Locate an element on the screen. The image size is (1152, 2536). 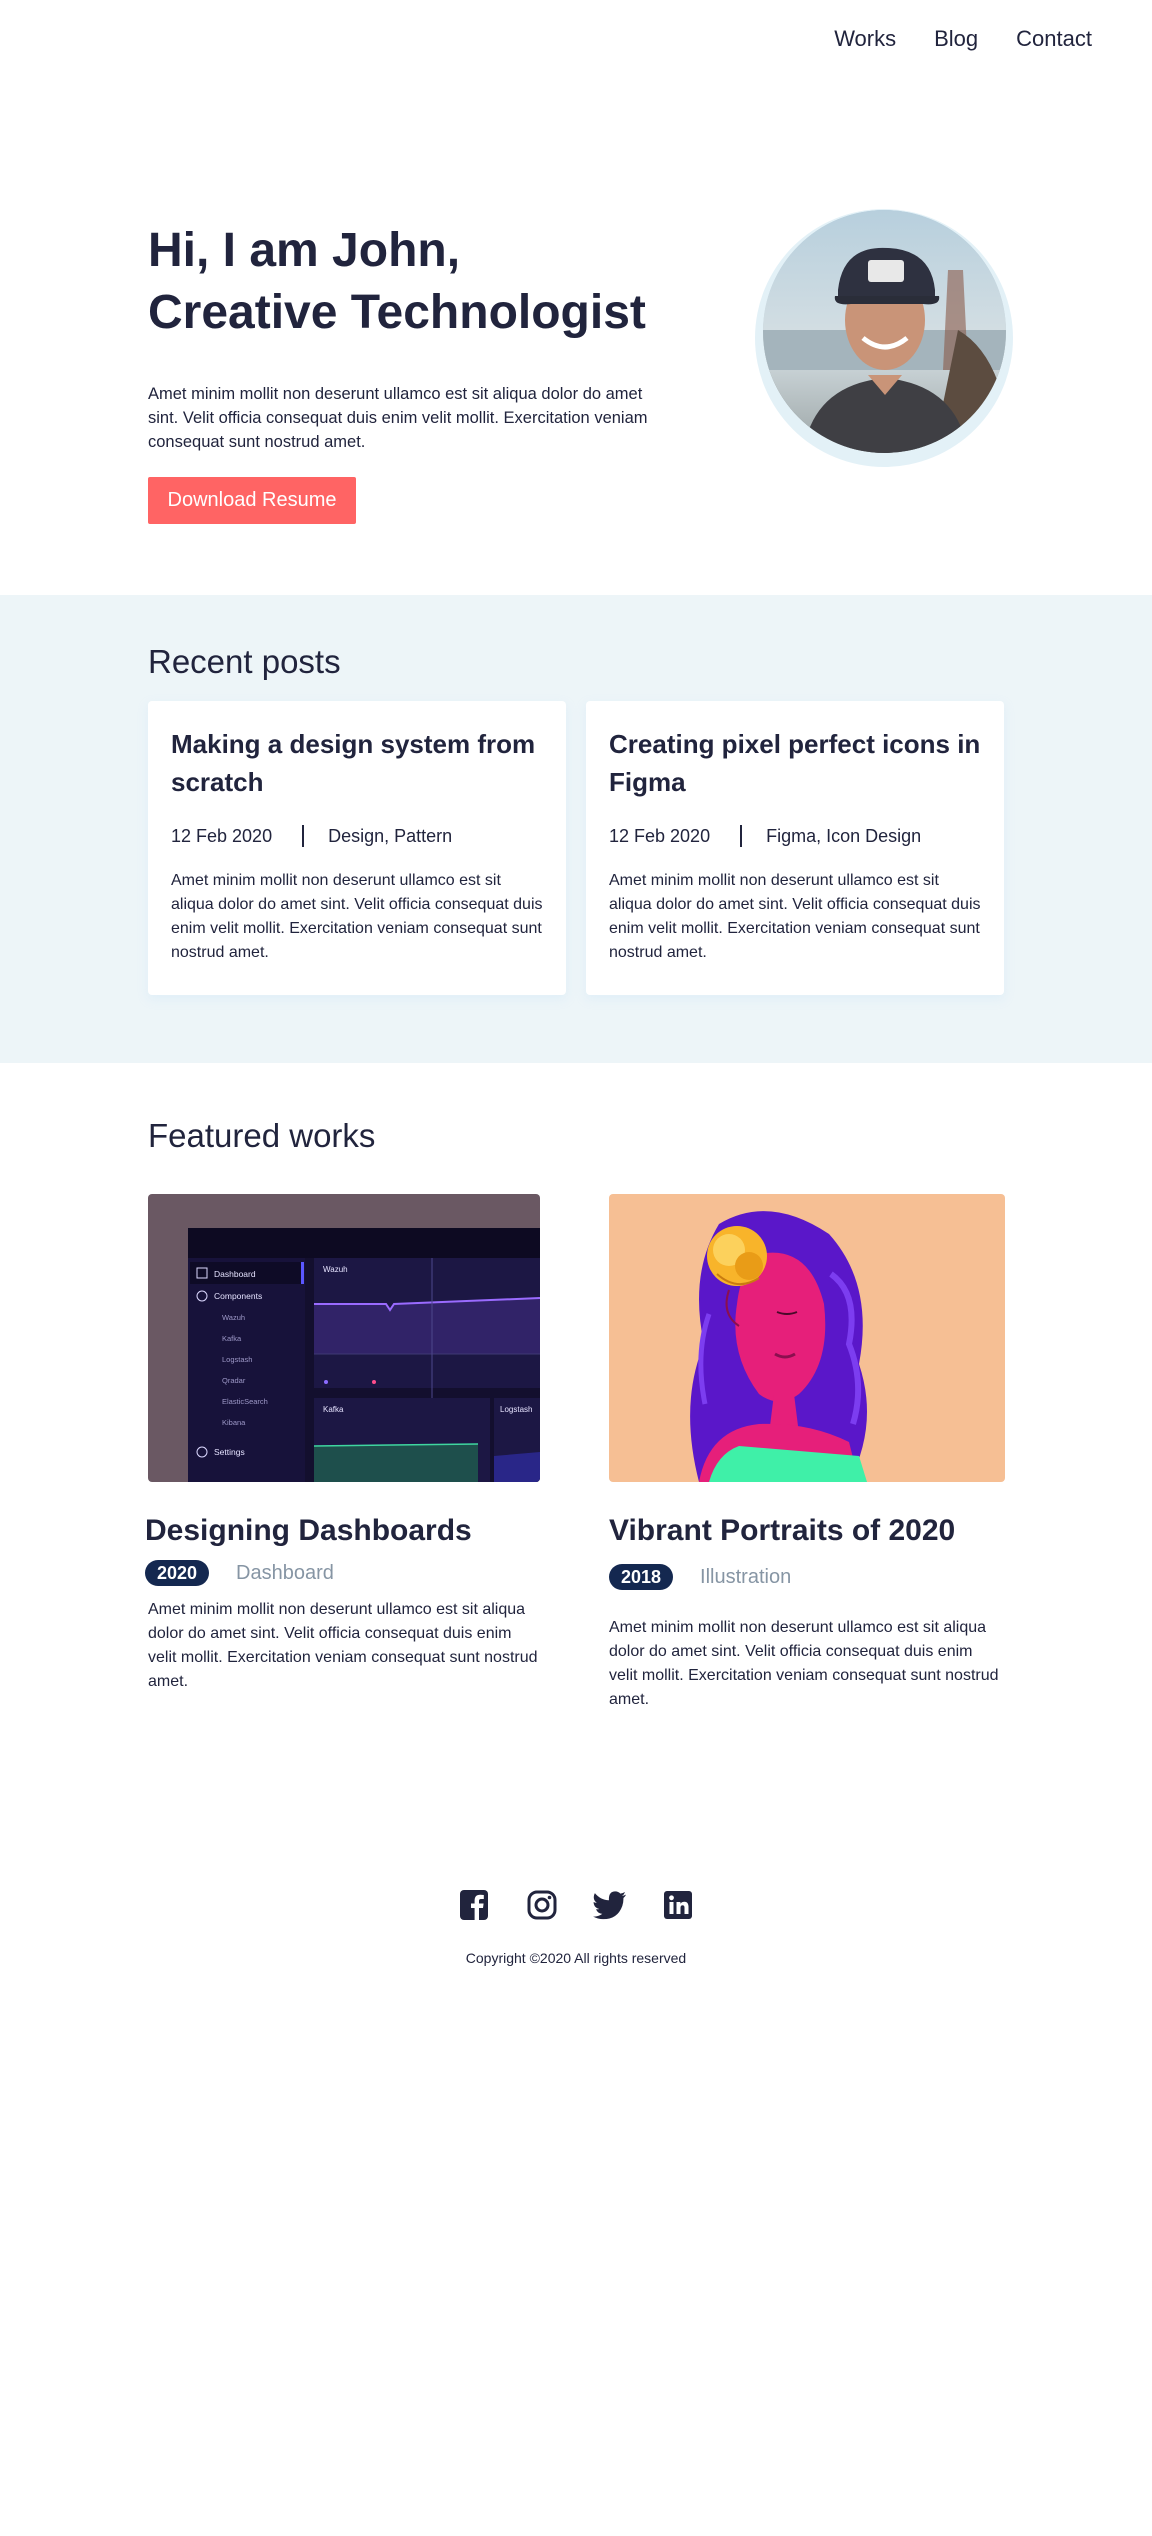
linkedin-icon is located at coordinates (678, 1905).